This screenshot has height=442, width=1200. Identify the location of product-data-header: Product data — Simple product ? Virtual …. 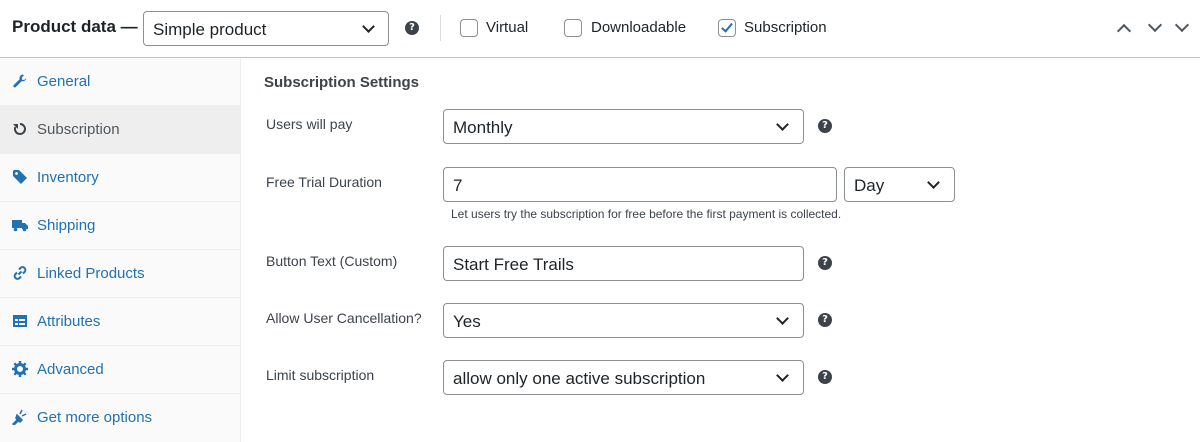
(600, 29).